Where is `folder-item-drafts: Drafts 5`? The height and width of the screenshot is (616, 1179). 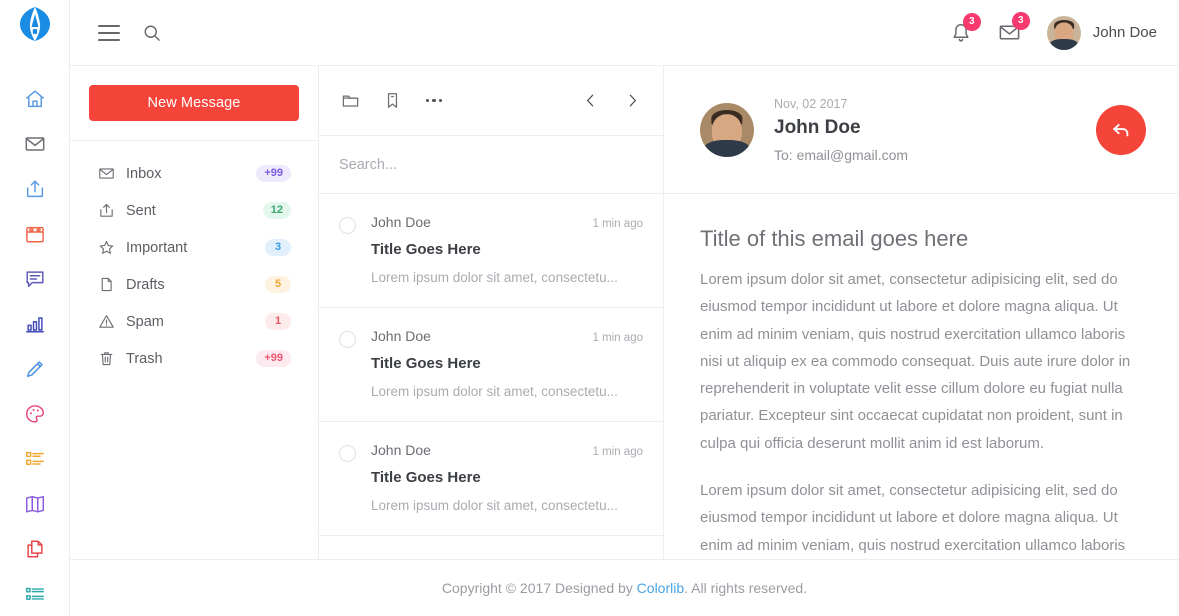
folder-item-drafts: Drafts 5 is located at coordinates (194, 284).